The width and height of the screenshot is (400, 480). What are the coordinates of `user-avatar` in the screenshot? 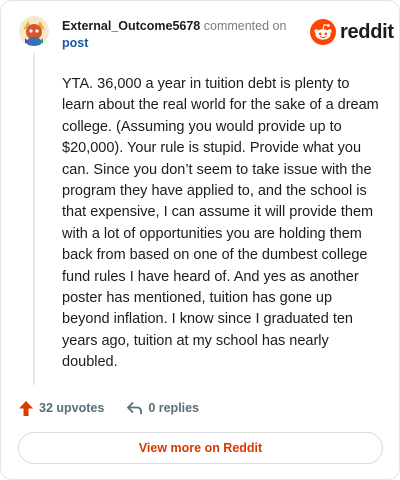 It's located at (34, 31).